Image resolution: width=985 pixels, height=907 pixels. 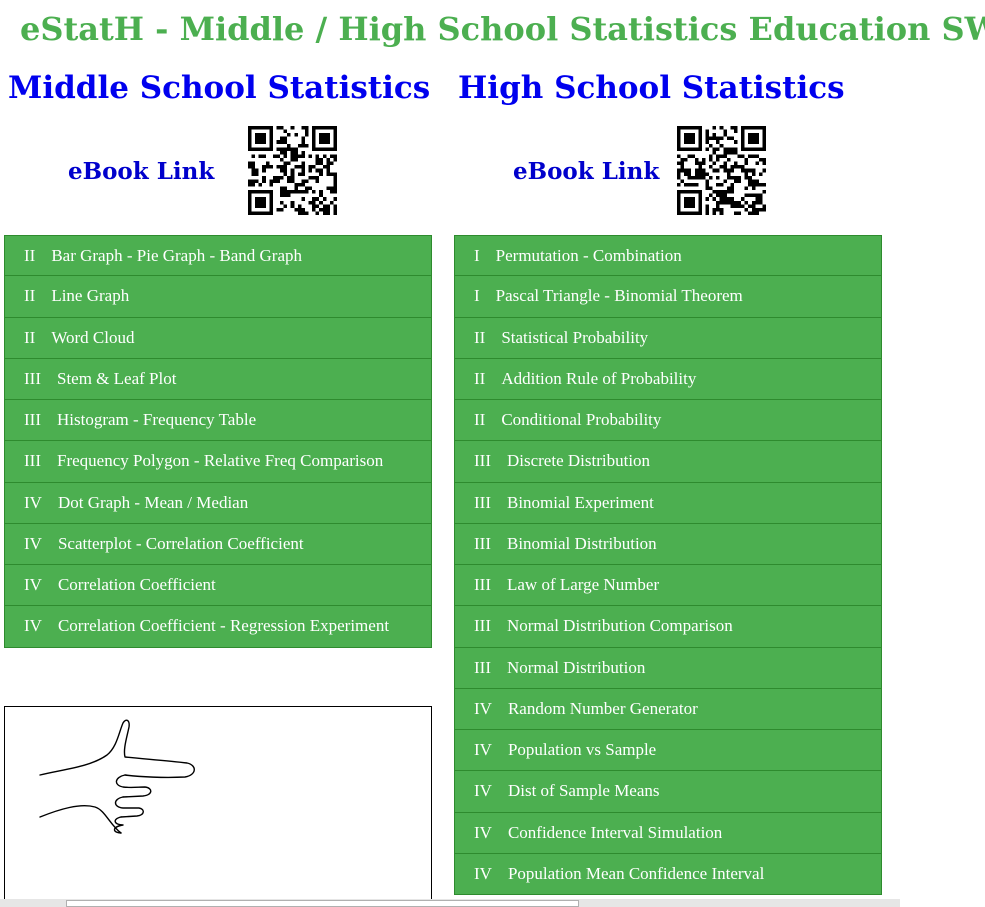 I want to click on menu-item: IV Correlation Coefficient, so click(x=218, y=586).